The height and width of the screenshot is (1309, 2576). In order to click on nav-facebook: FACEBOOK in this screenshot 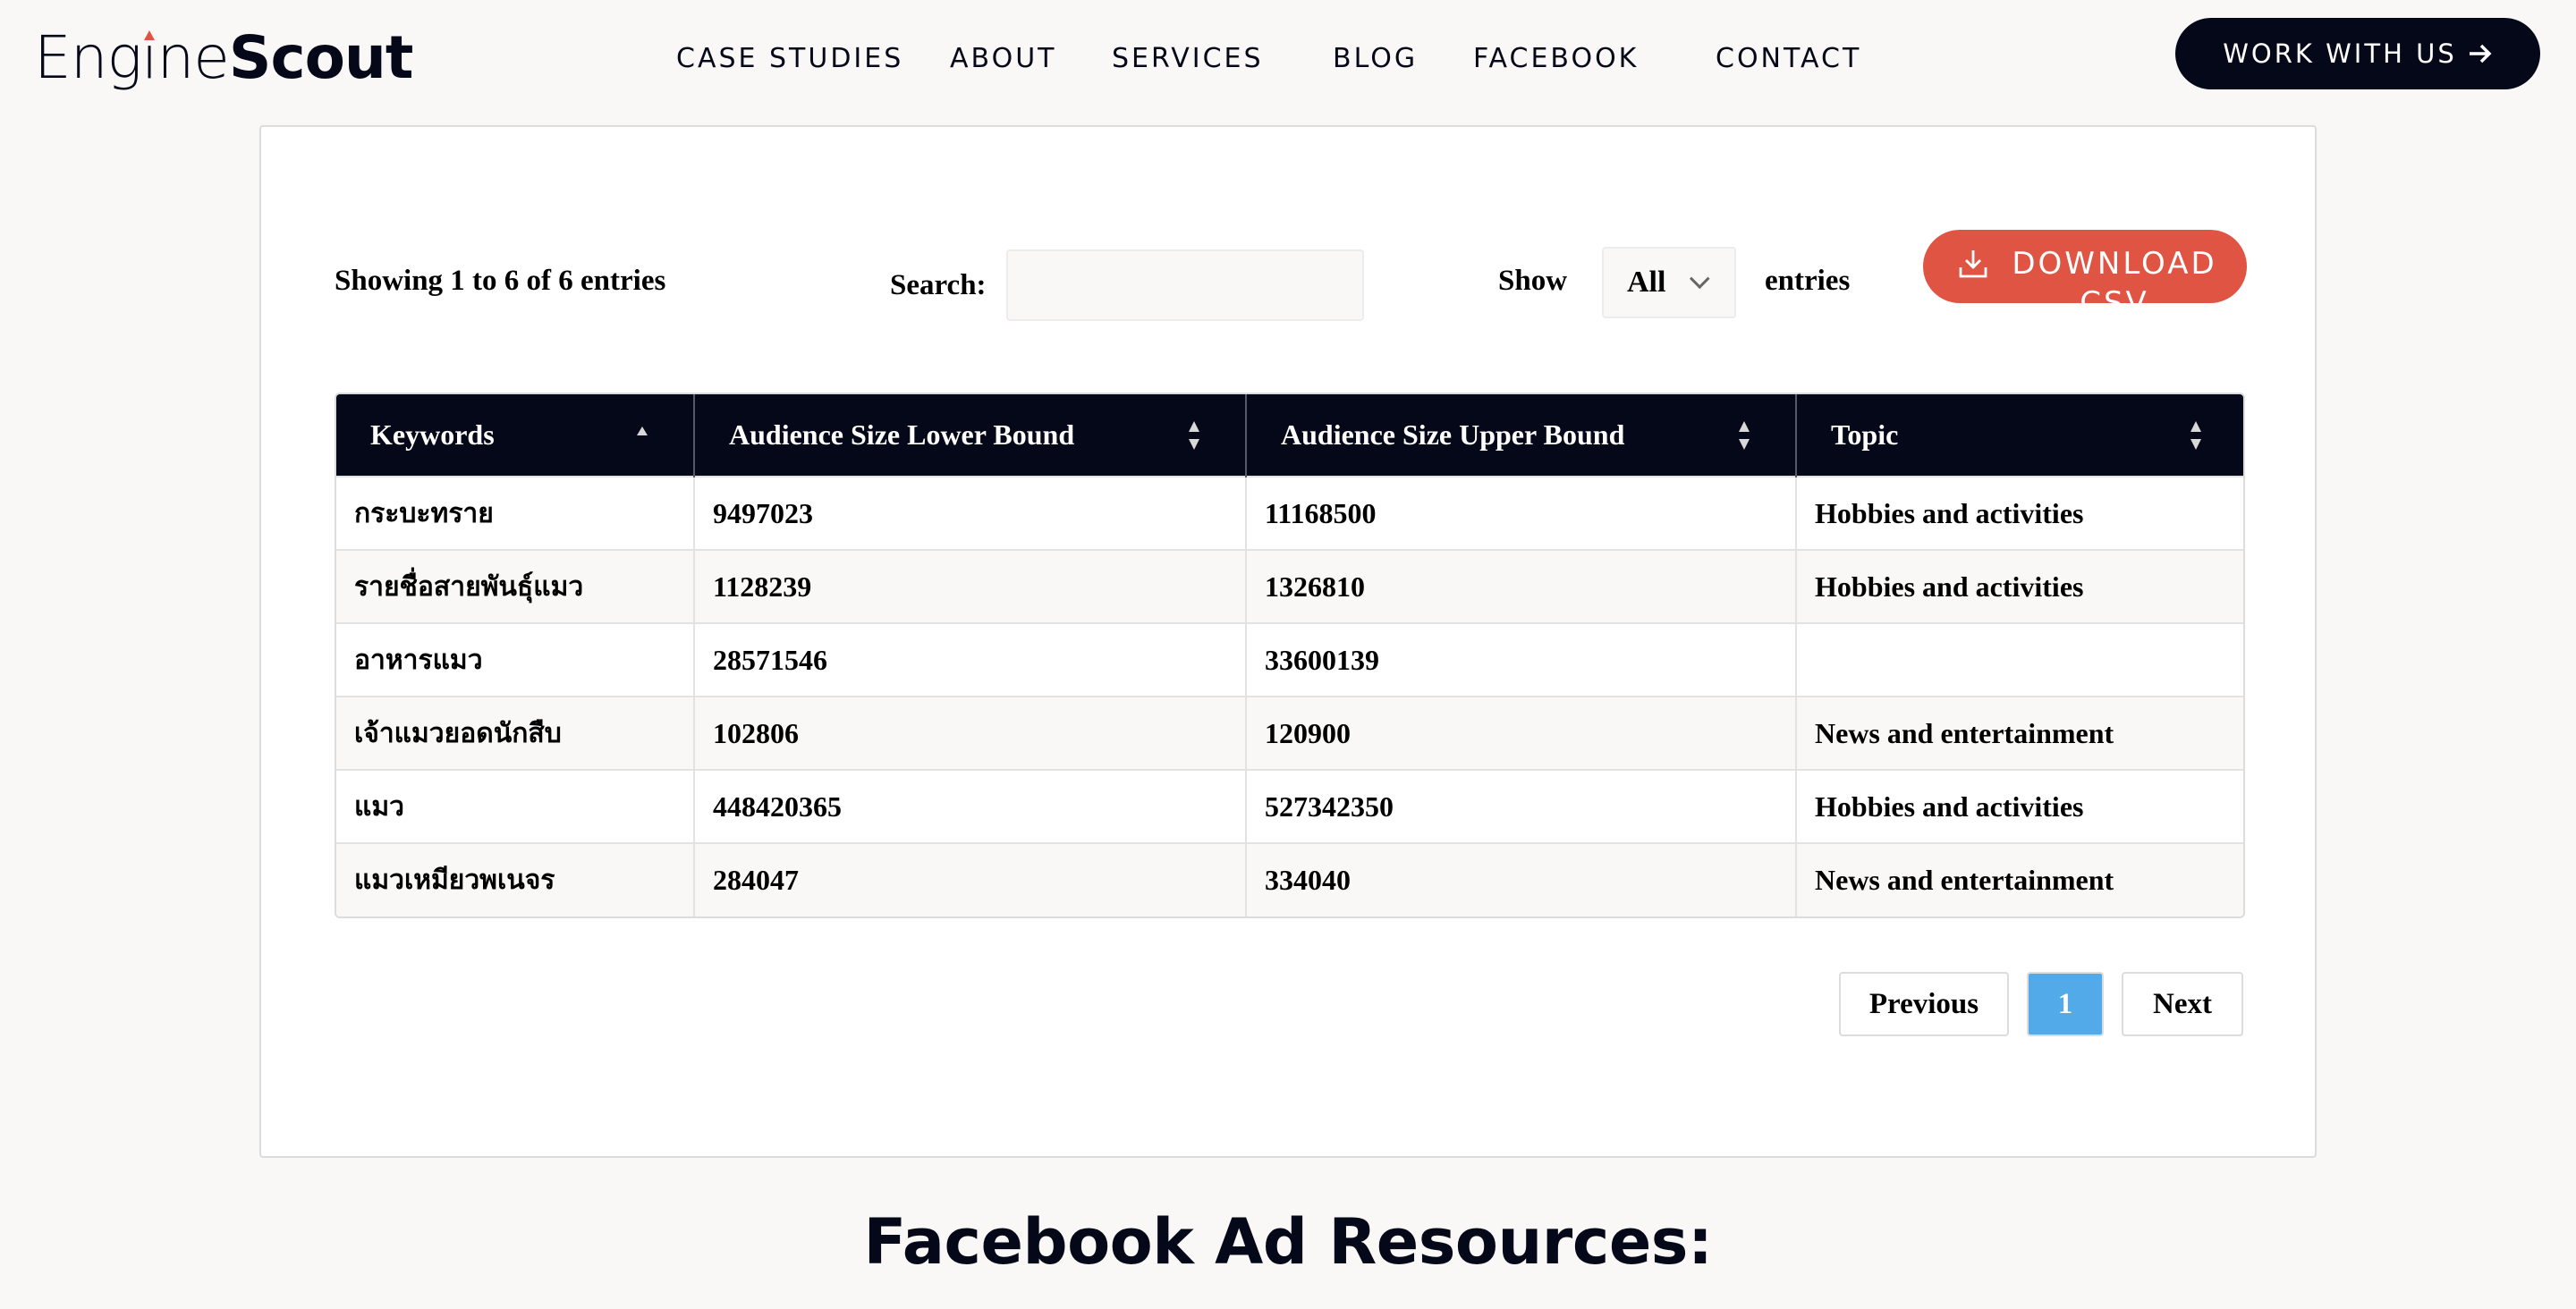, I will do `click(1556, 59)`.